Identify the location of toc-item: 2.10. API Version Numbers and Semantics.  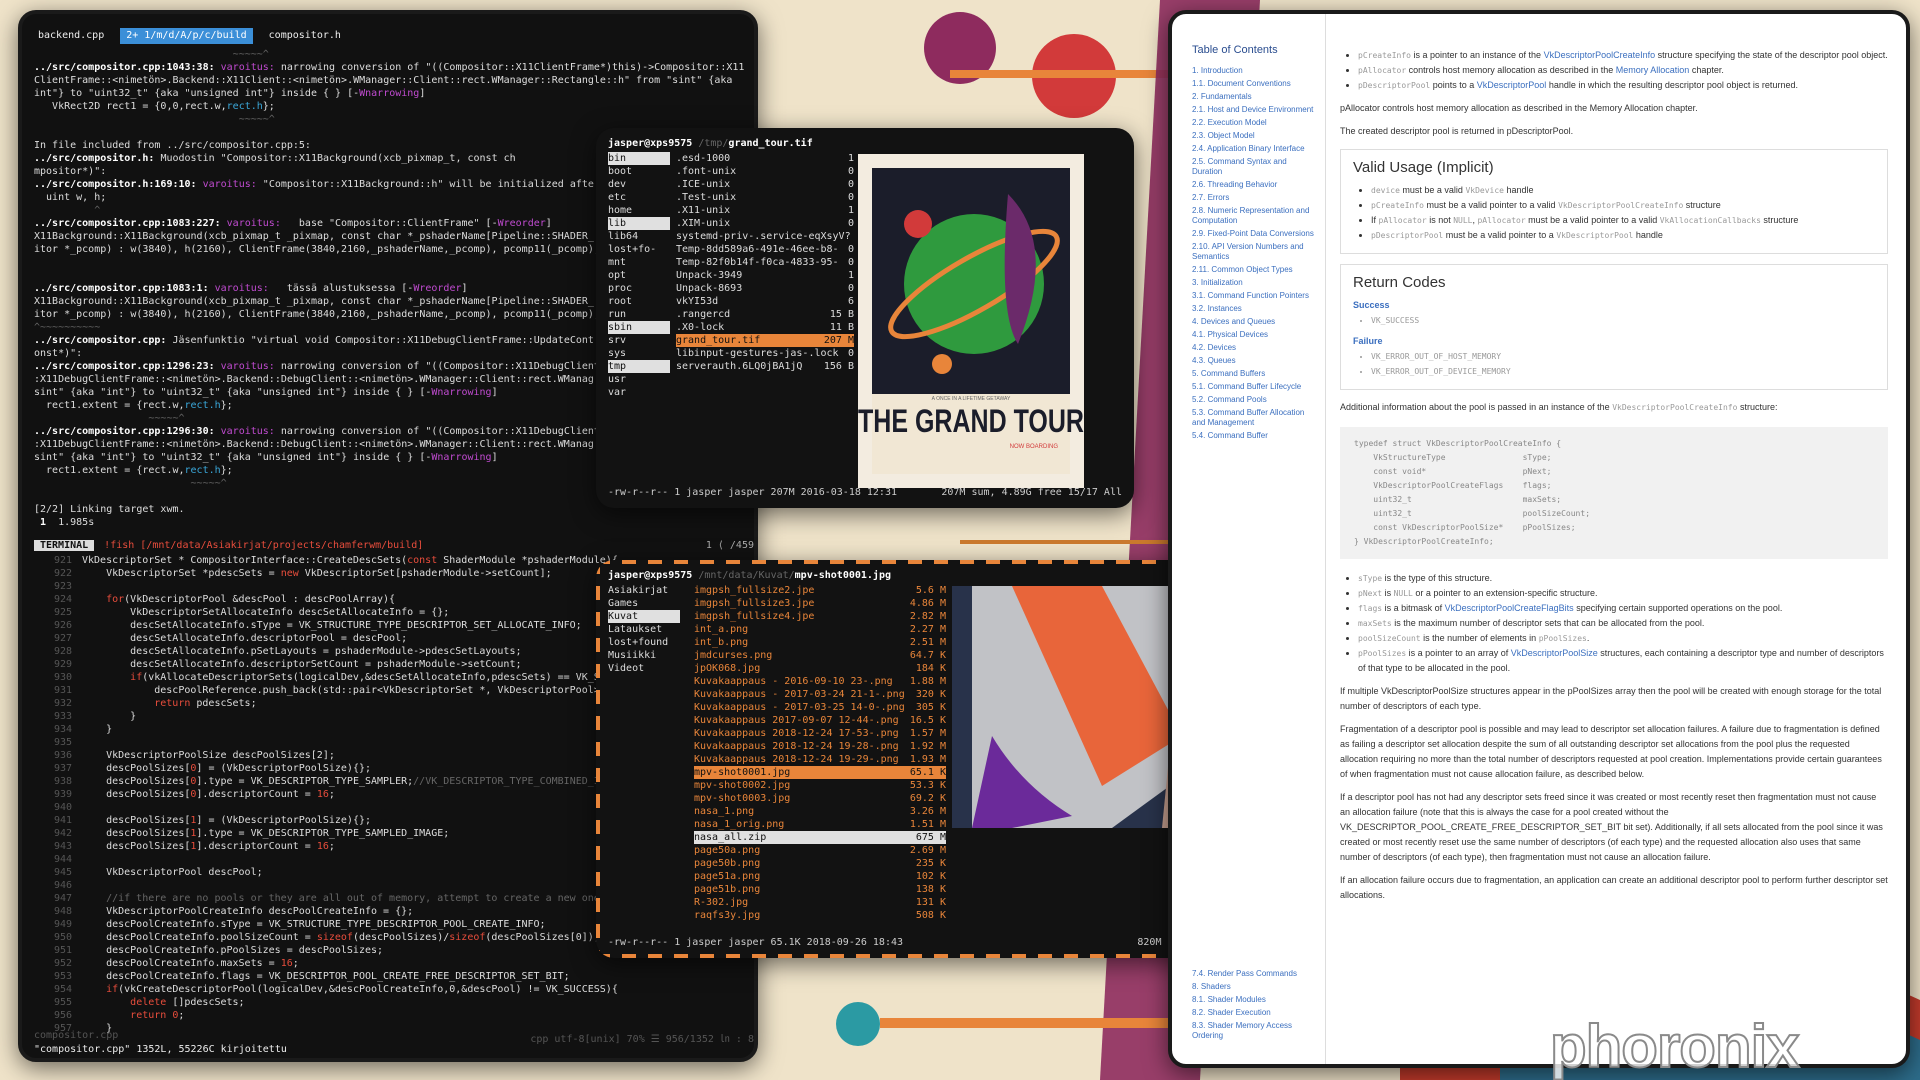
(1254, 252).